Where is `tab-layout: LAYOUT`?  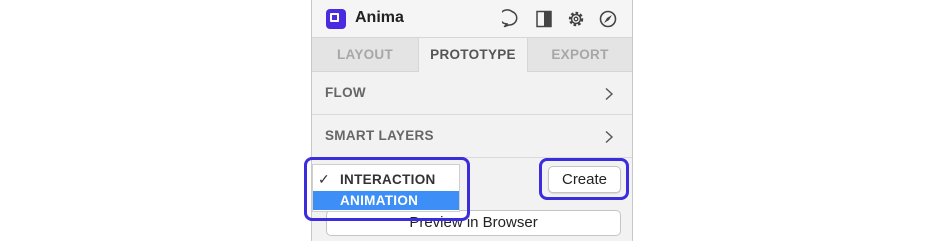
tab-layout: LAYOUT is located at coordinates (365, 54).